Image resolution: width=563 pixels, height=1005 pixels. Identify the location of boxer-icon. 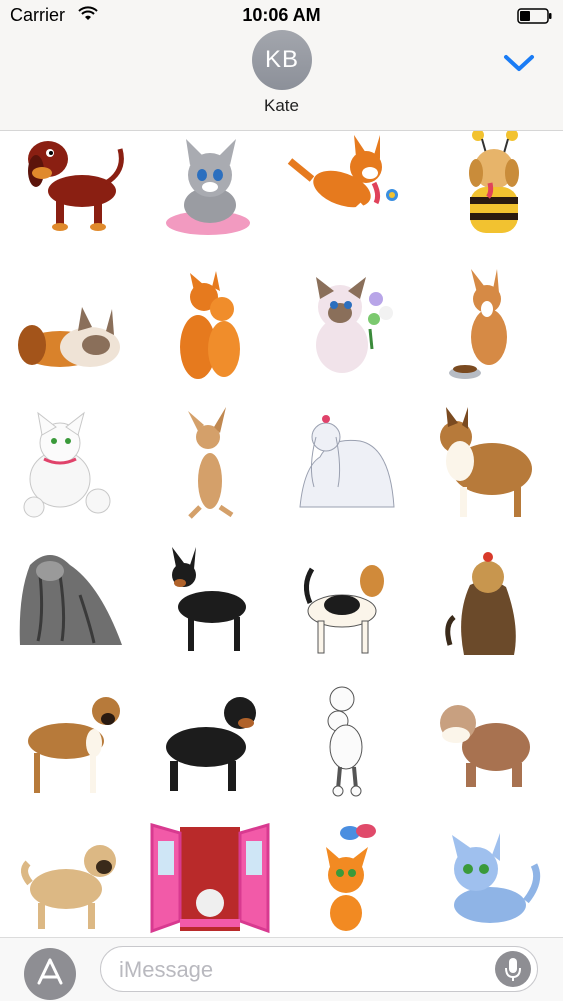
(74, 745).